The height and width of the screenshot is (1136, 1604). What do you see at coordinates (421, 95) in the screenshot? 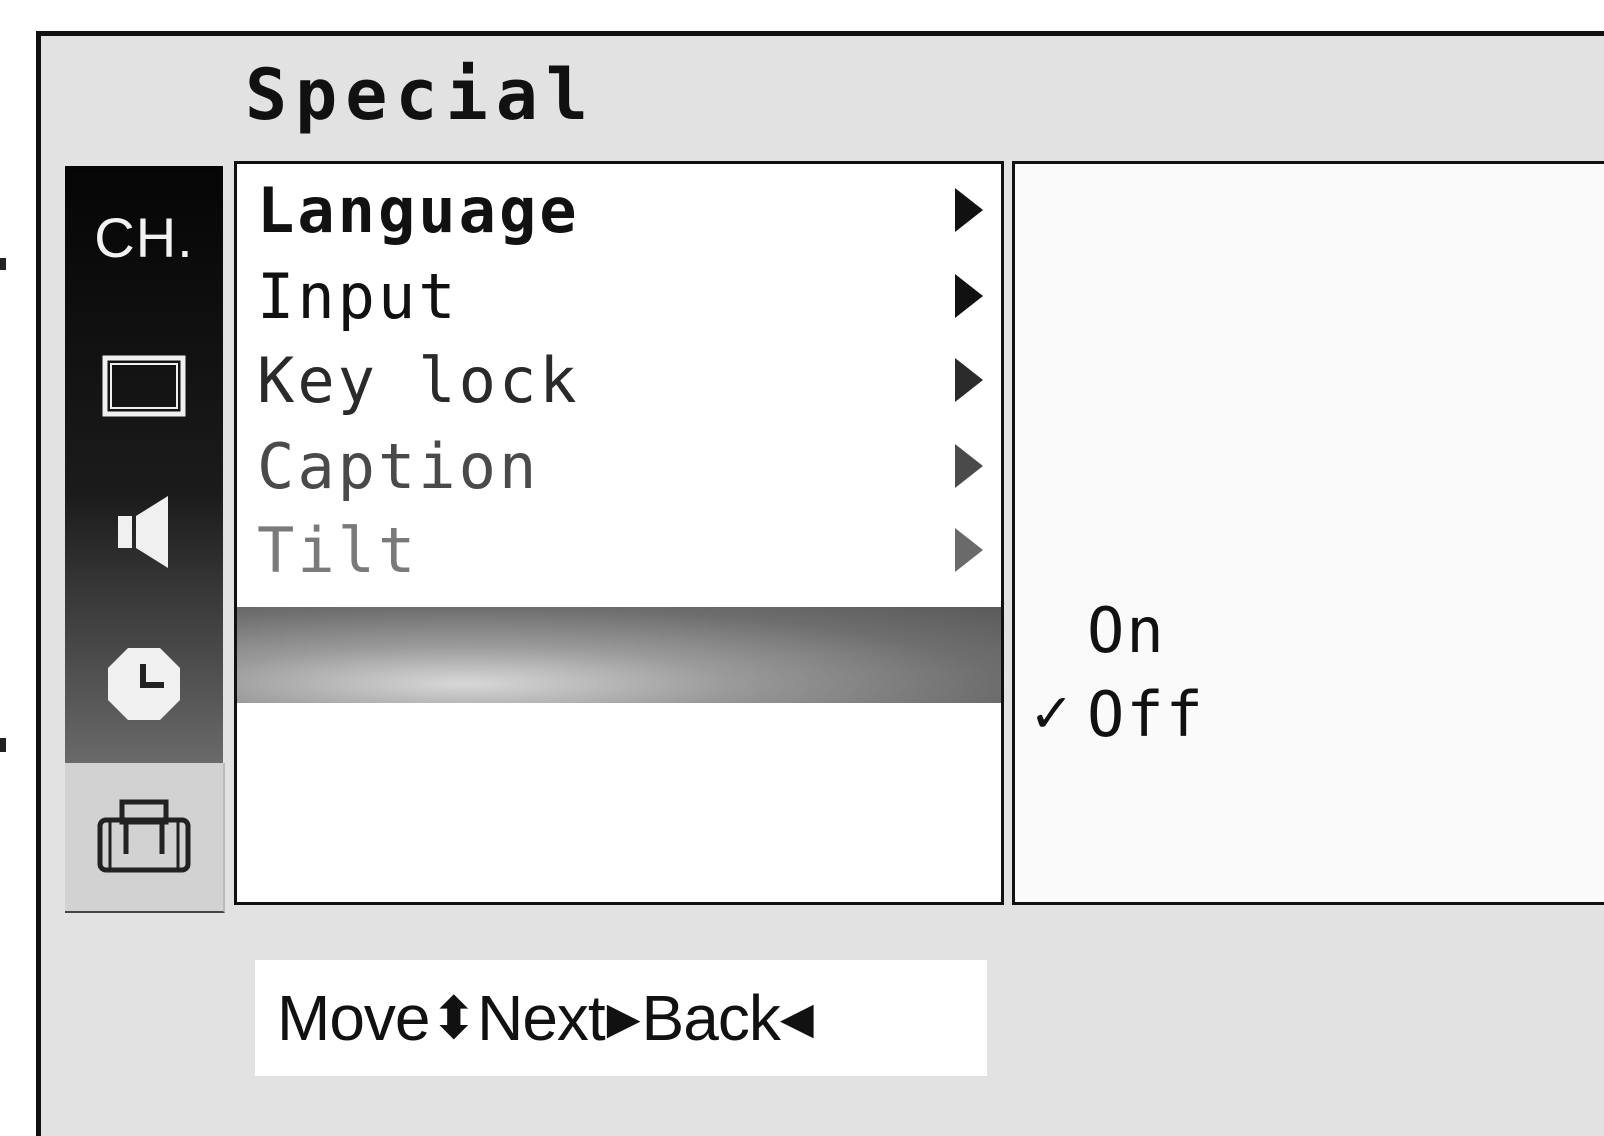
I see `page-title: Special` at bounding box center [421, 95].